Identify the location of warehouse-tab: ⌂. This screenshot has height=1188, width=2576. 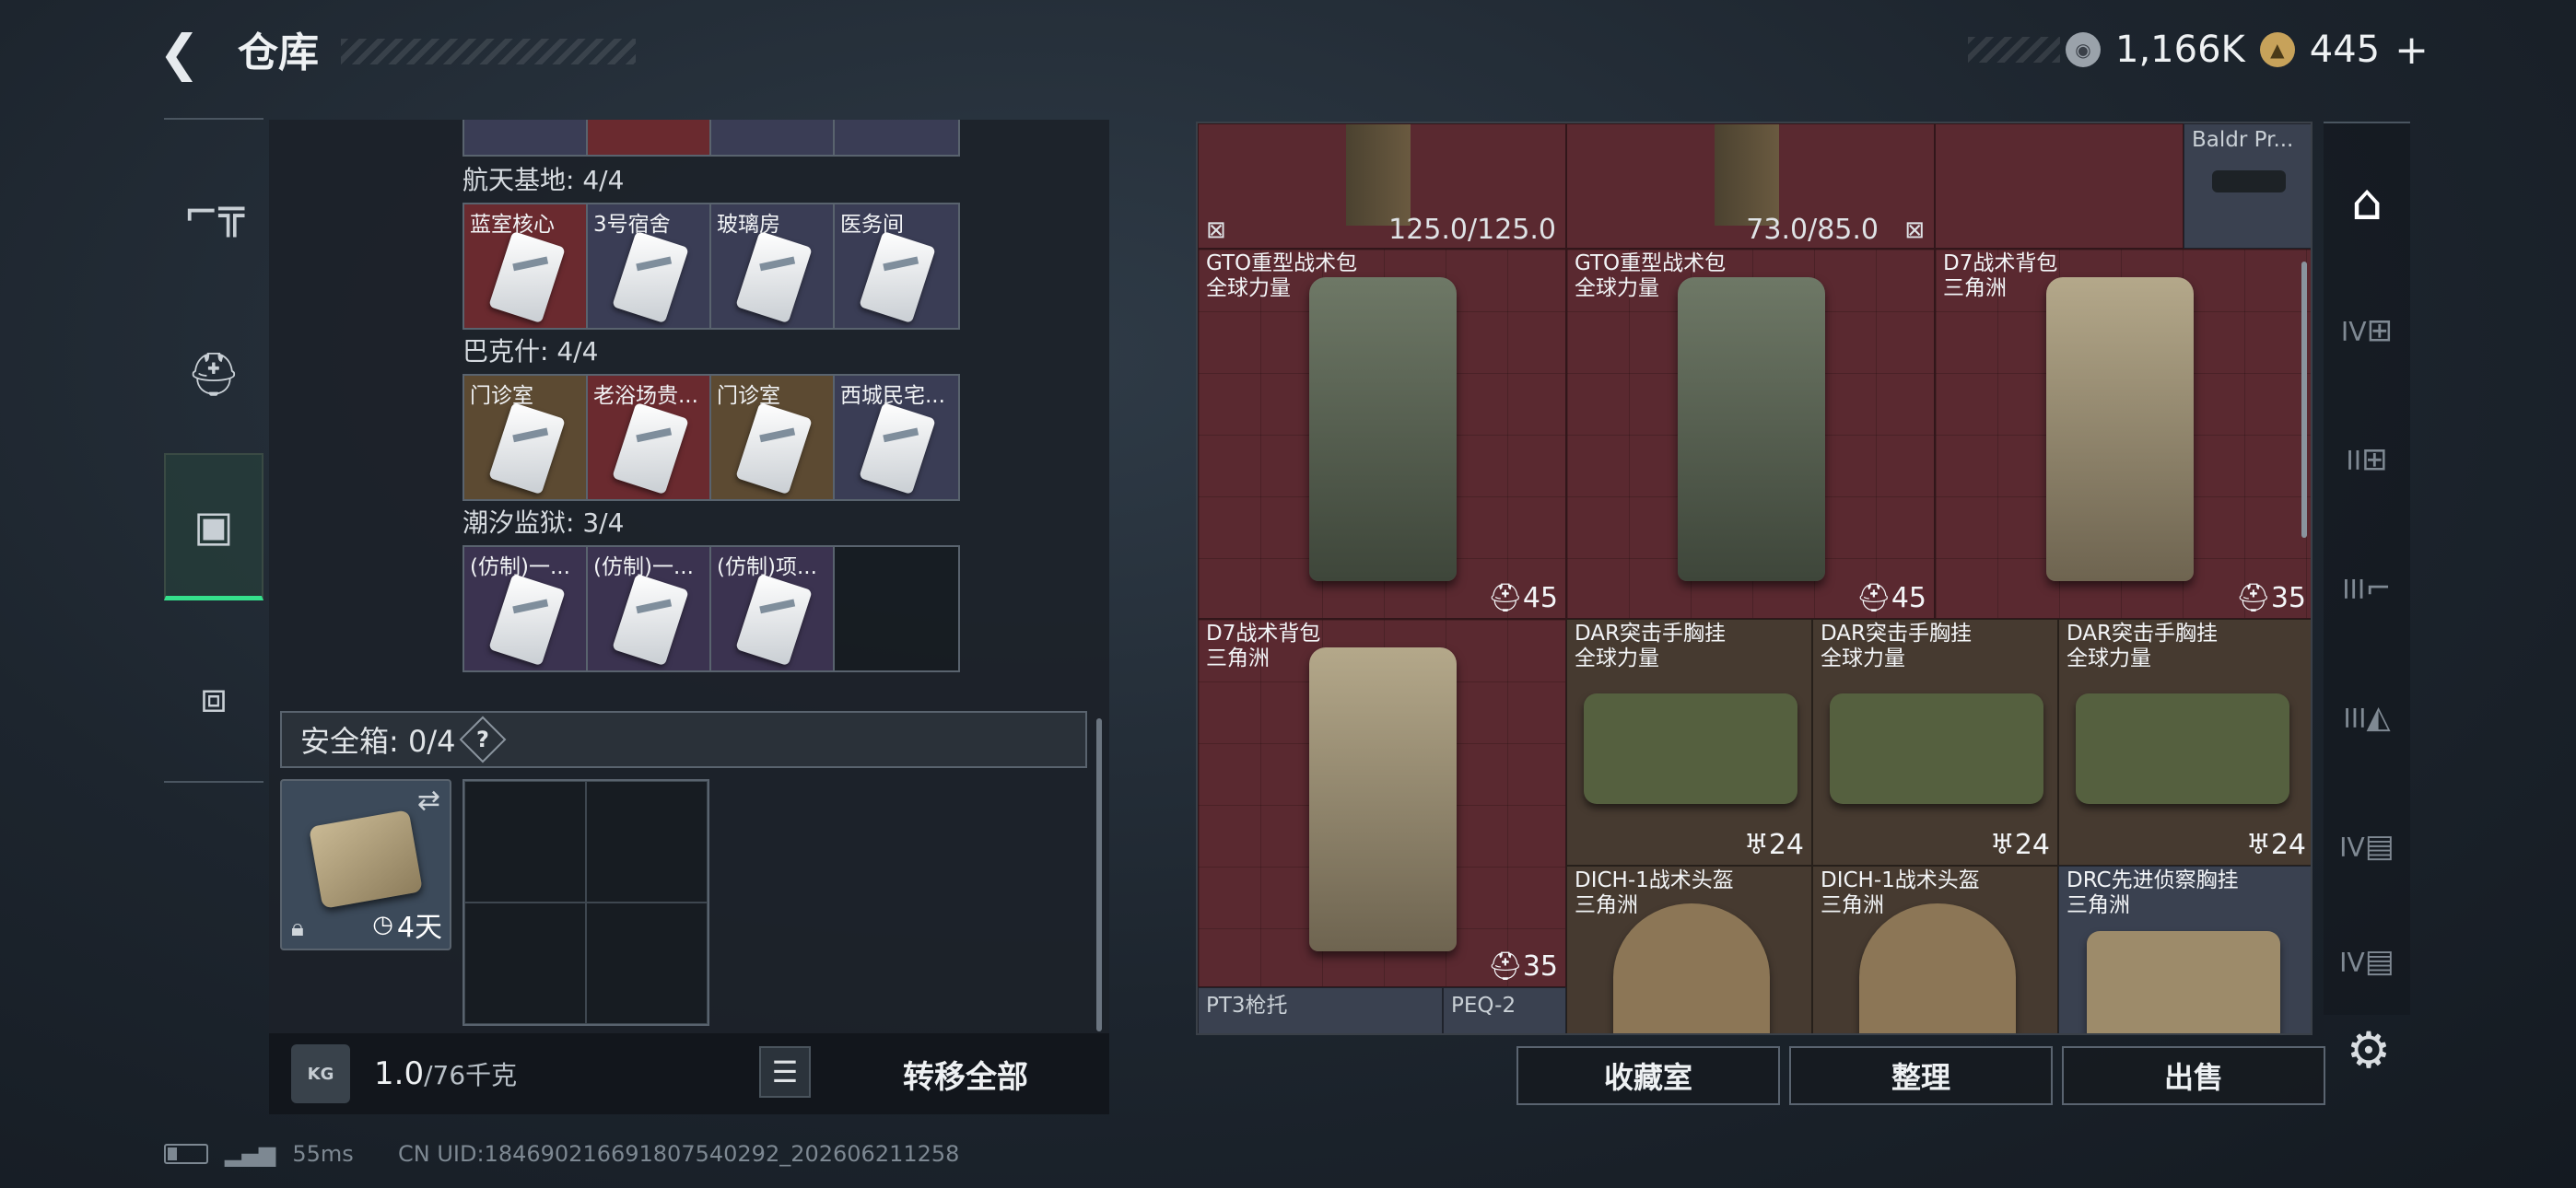
(2367, 202).